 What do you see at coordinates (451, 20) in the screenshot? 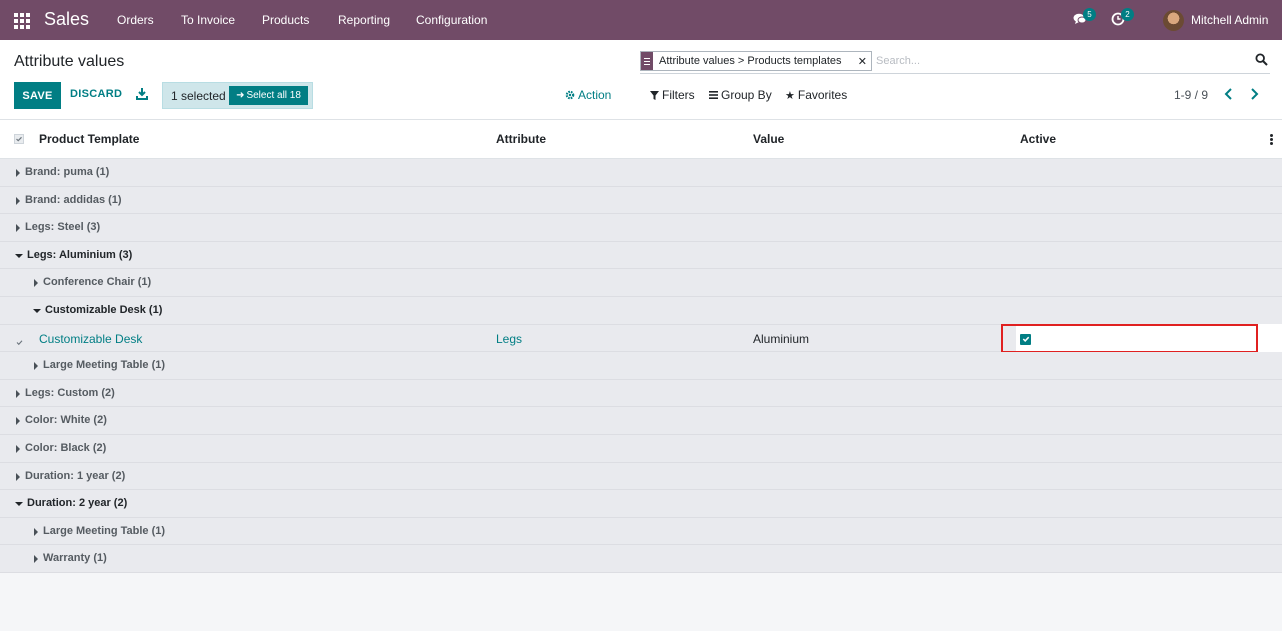
I see `menu-configuration: Configuration` at bounding box center [451, 20].